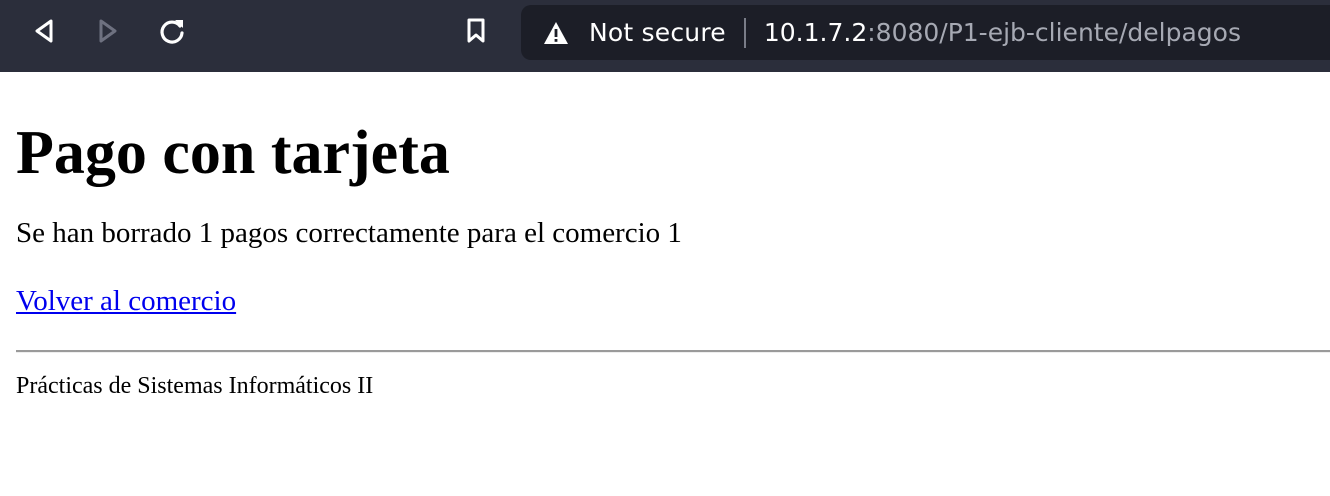 Image resolution: width=1330 pixels, height=496 pixels. What do you see at coordinates (556, 33) in the screenshot?
I see `warning-triangle-icon` at bounding box center [556, 33].